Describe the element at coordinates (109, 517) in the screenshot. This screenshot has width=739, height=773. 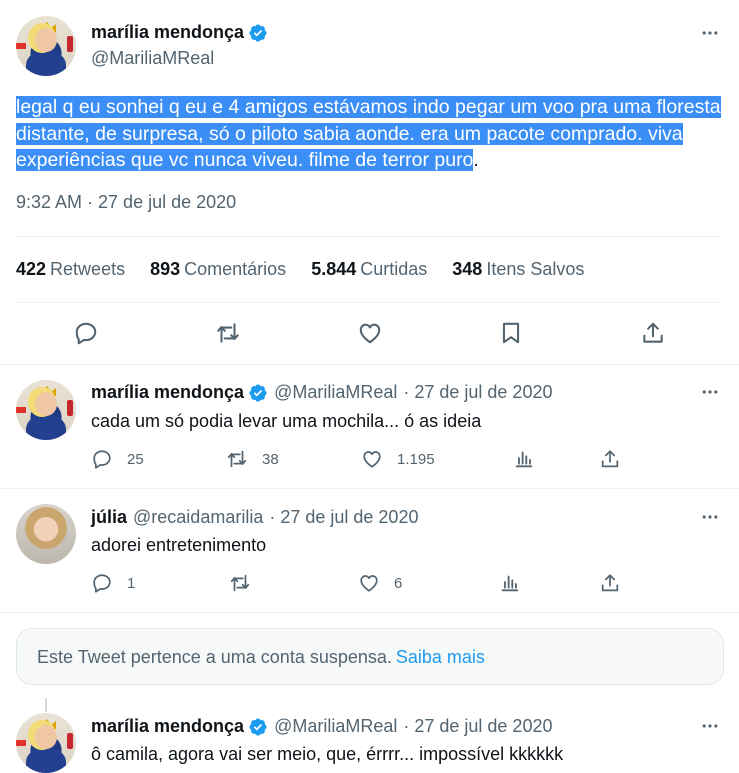
I see `display-name: júlia` at that location.